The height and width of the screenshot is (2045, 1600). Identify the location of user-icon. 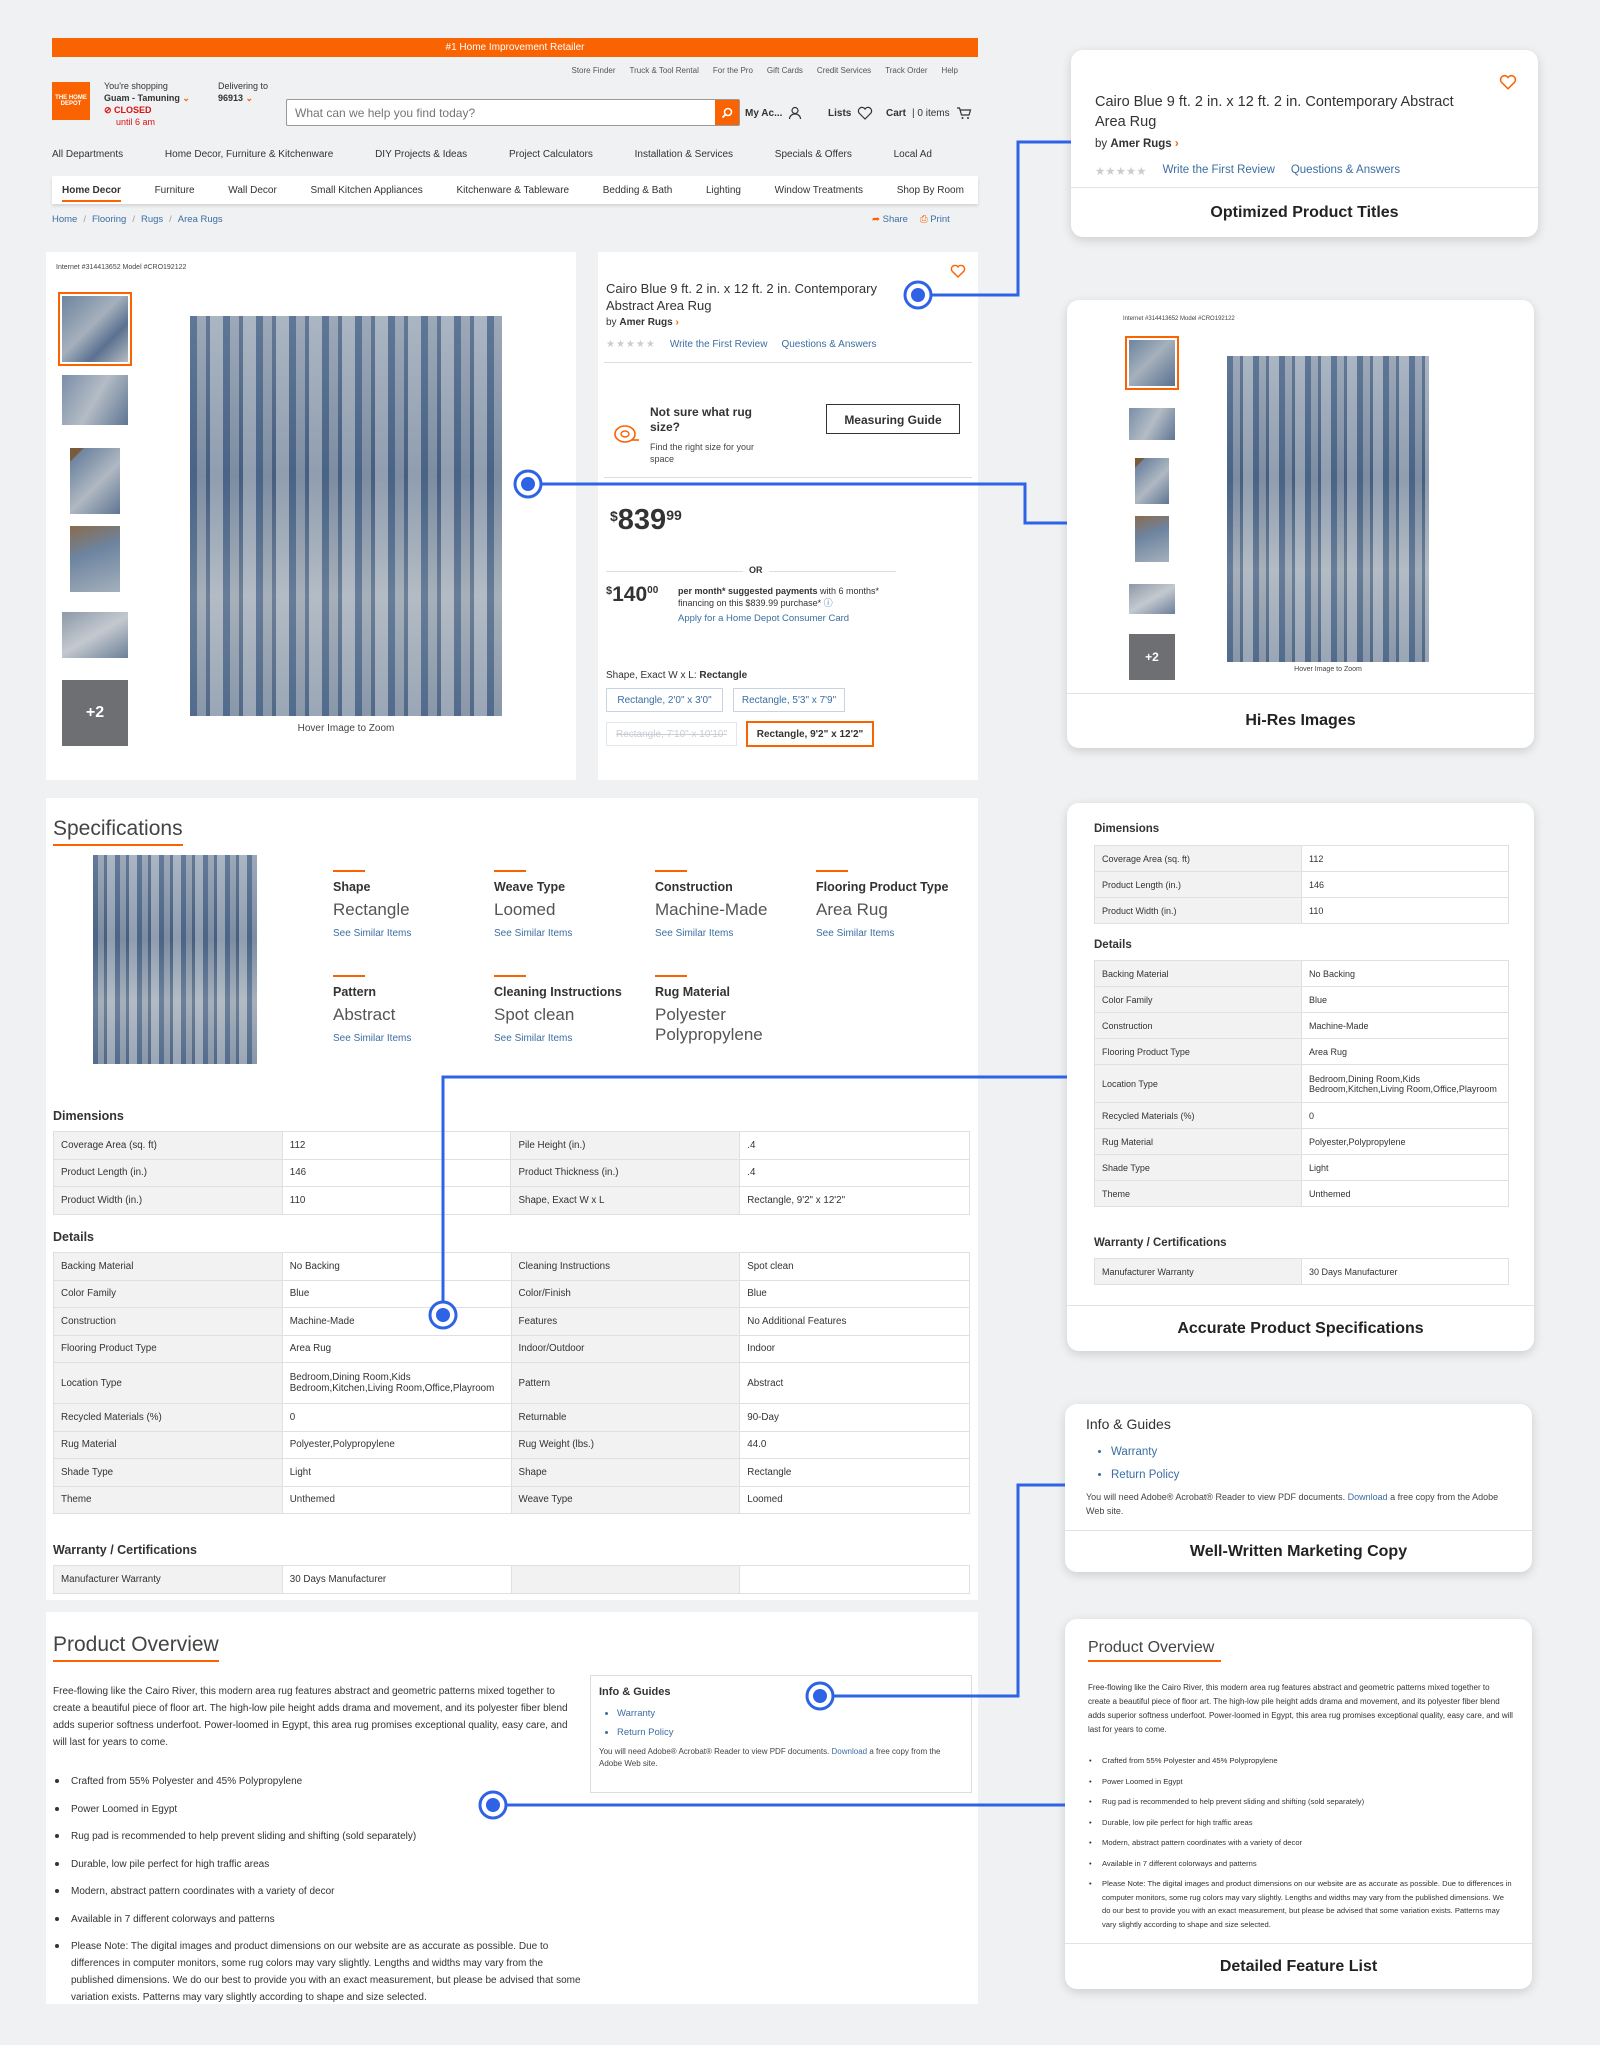
(795, 113).